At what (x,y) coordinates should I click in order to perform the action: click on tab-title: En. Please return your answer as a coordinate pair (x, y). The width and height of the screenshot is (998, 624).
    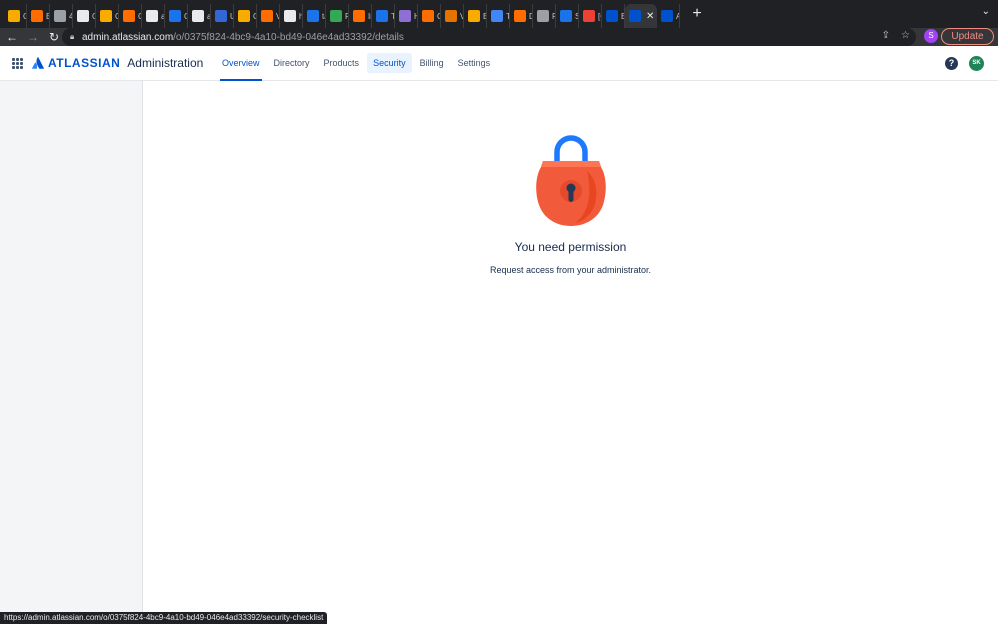
    Looking at the image, I should click on (622, 16).